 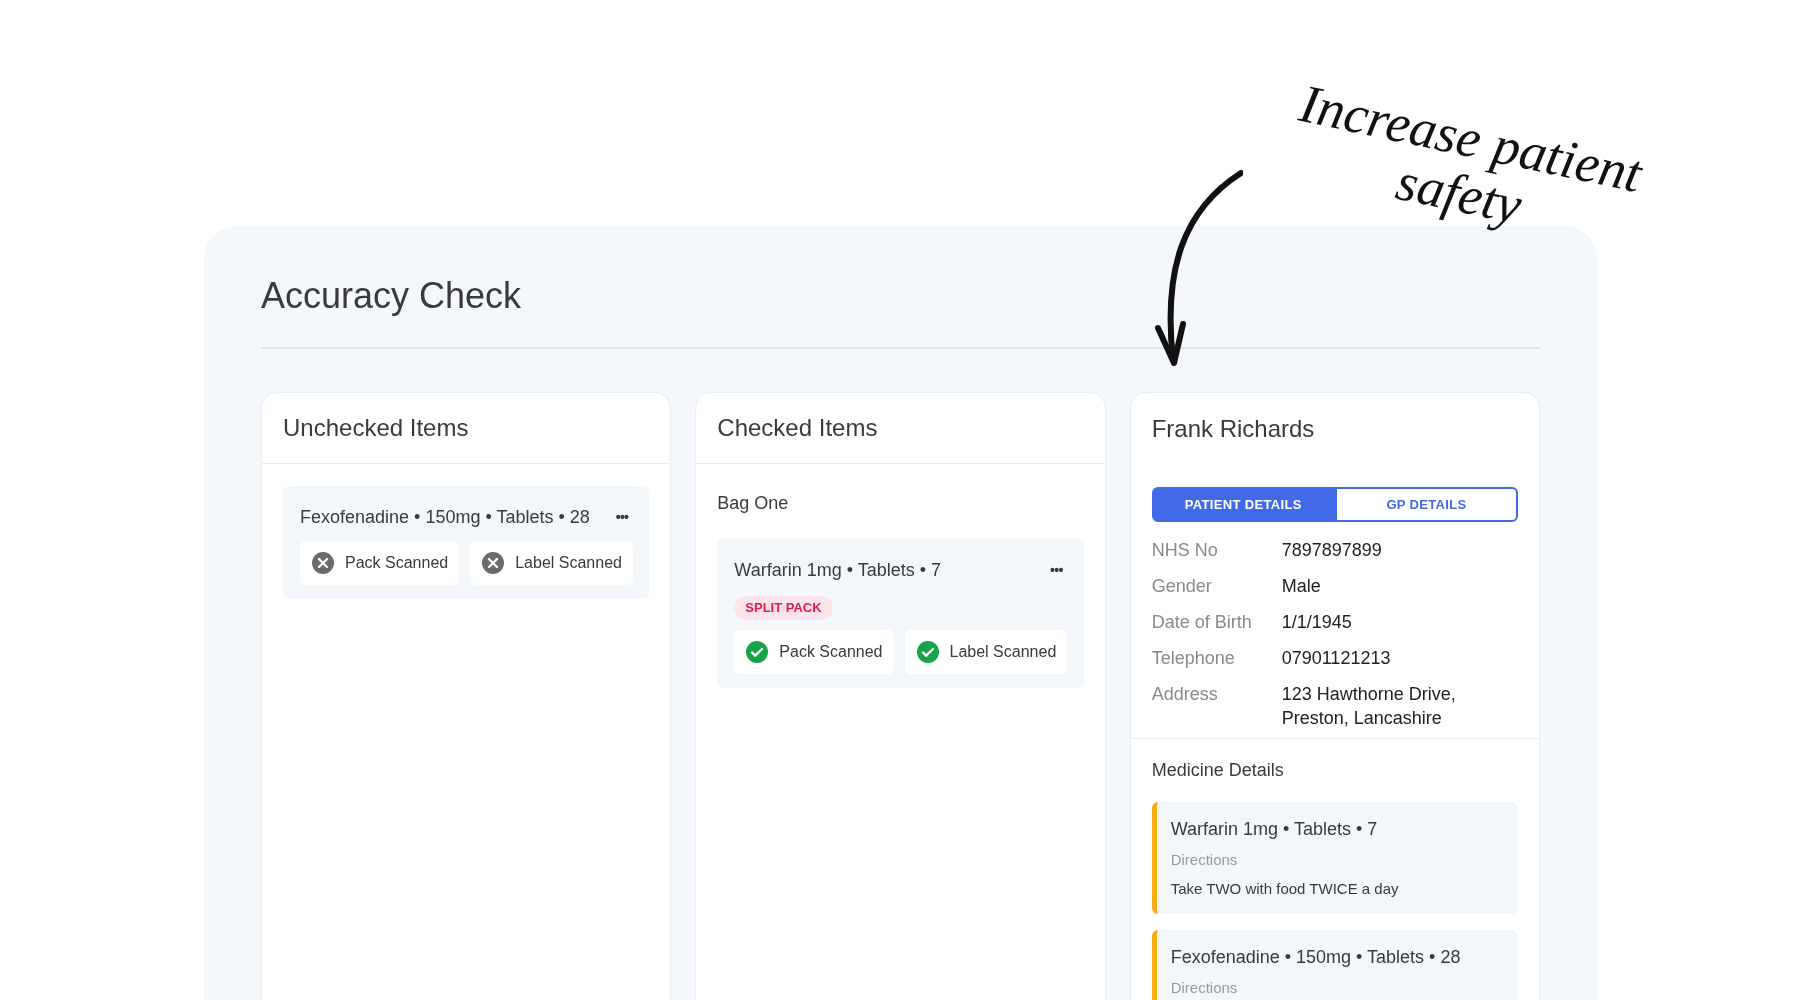 What do you see at coordinates (392, 296) in the screenshot?
I see `page-title: Accuracy Check` at bounding box center [392, 296].